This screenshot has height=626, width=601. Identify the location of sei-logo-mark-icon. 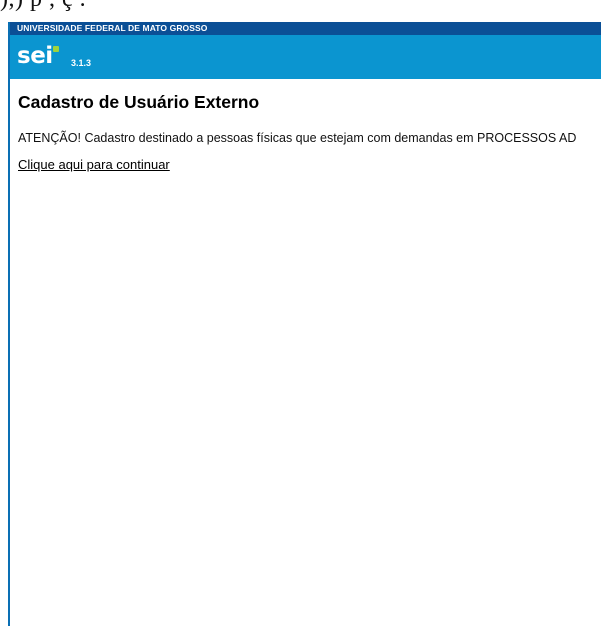
(56, 49).